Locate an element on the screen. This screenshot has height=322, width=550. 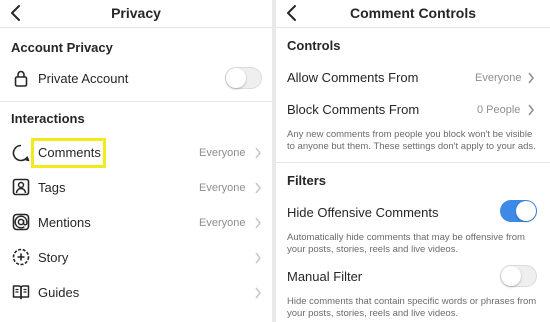
lock-icon is located at coordinates (21, 78).